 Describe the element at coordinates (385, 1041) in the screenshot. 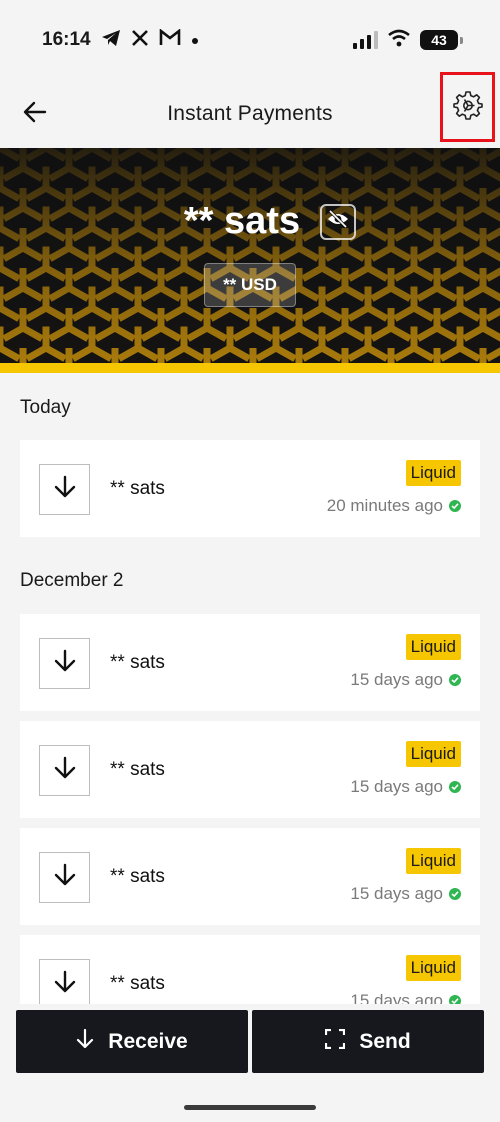

I see `send-button-label: Send` at that location.